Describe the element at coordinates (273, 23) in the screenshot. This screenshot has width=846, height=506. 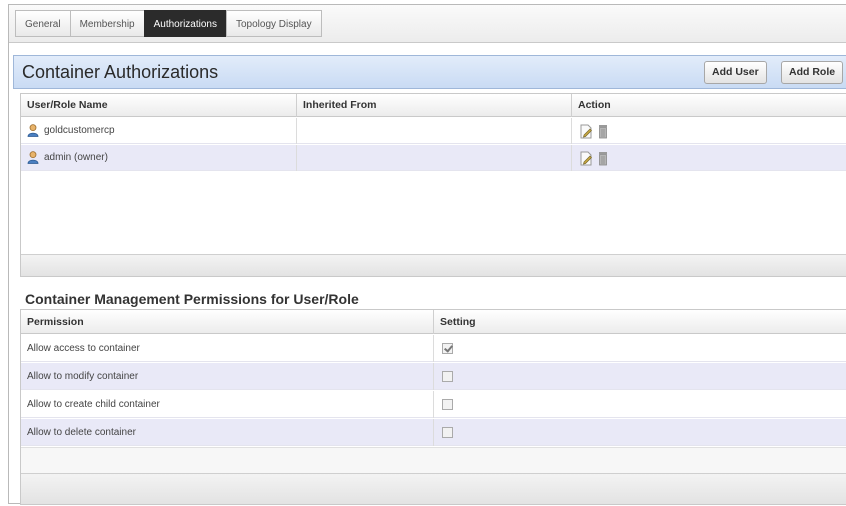
I see `tab-topology-display: Topology Display` at that location.